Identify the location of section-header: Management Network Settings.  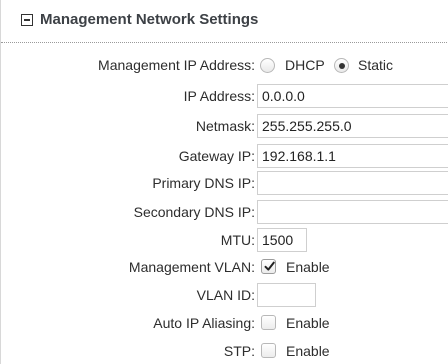
(224, 21).